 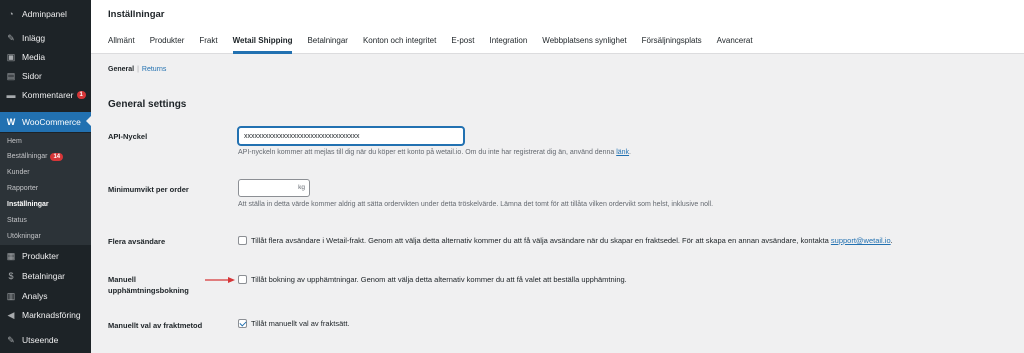 I want to click on sidebar-item-comments: ▬ Kommentarer 1, so click(x=45, y=95).